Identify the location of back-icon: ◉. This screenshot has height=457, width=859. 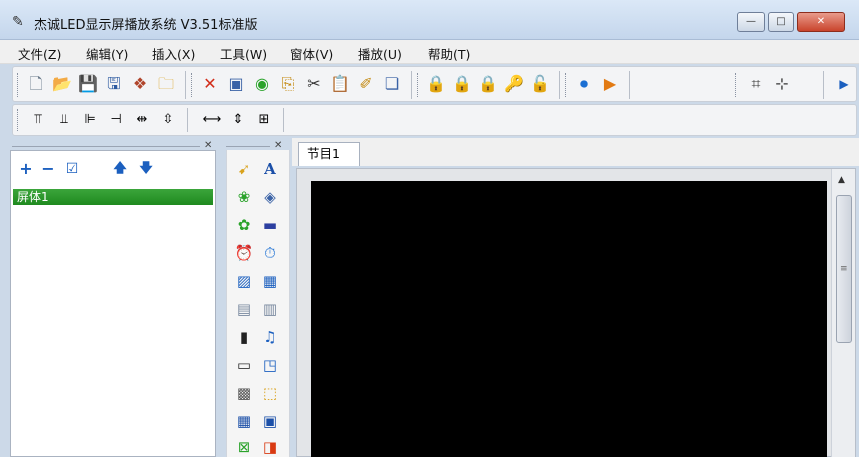
(262, 84).